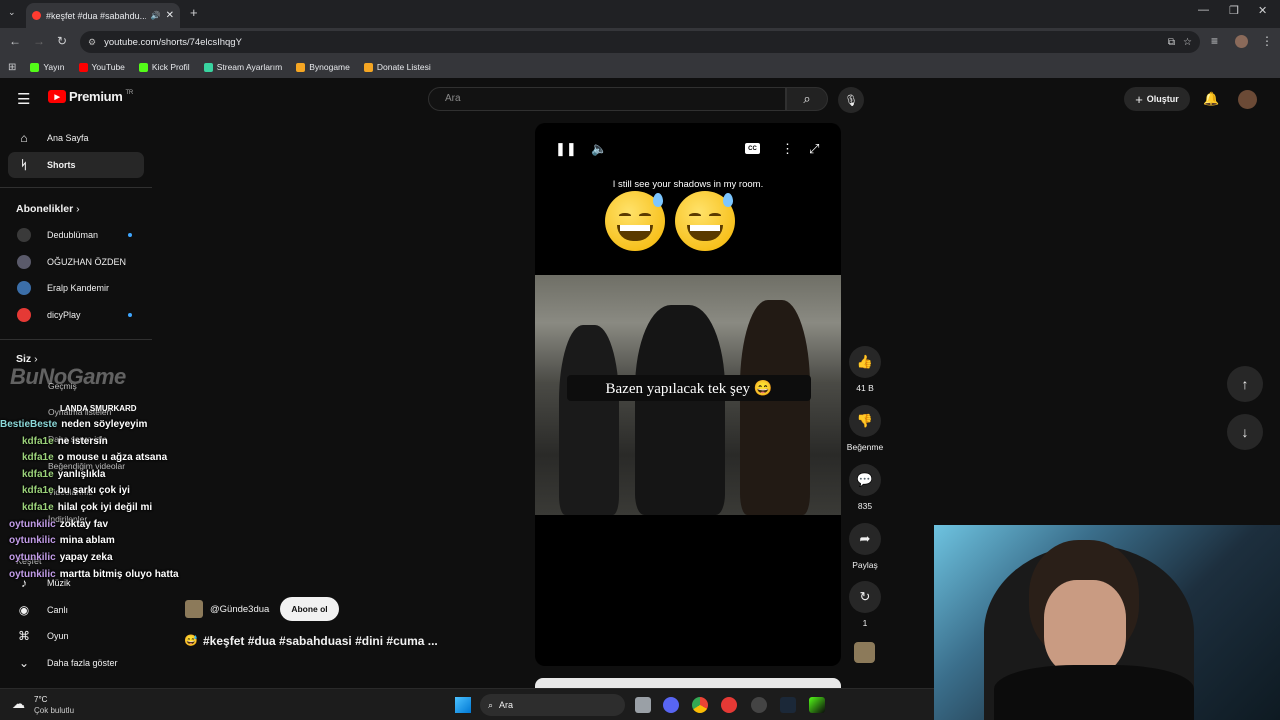 This screenshot has height=720, width=1280. What do you see at coordinates (39, 41) in the screenshot?
I see `forward-icon: →` at bounding box center [39, 41].